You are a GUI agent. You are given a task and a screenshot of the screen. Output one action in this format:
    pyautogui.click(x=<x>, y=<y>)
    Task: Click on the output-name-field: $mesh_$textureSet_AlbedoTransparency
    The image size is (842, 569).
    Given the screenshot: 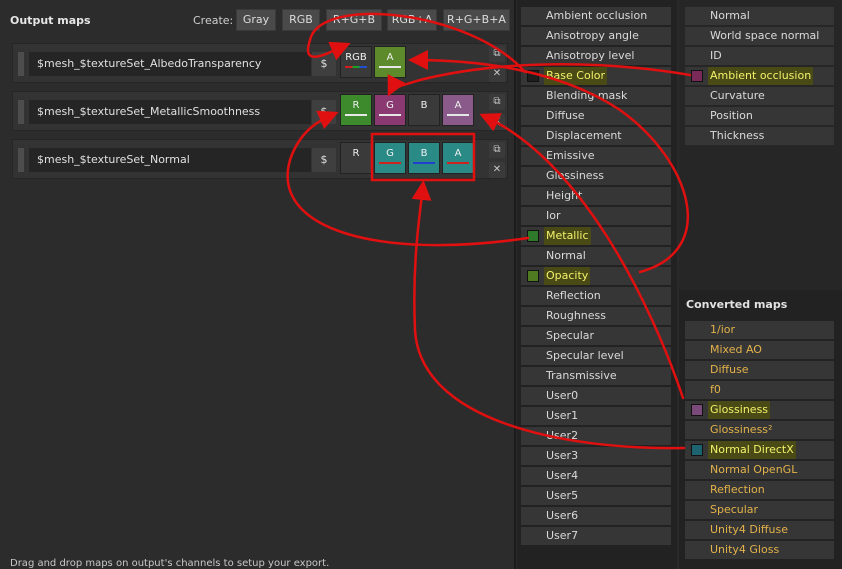 What is the action you would take?
    pyautogui.click(x=170, y=64)
    